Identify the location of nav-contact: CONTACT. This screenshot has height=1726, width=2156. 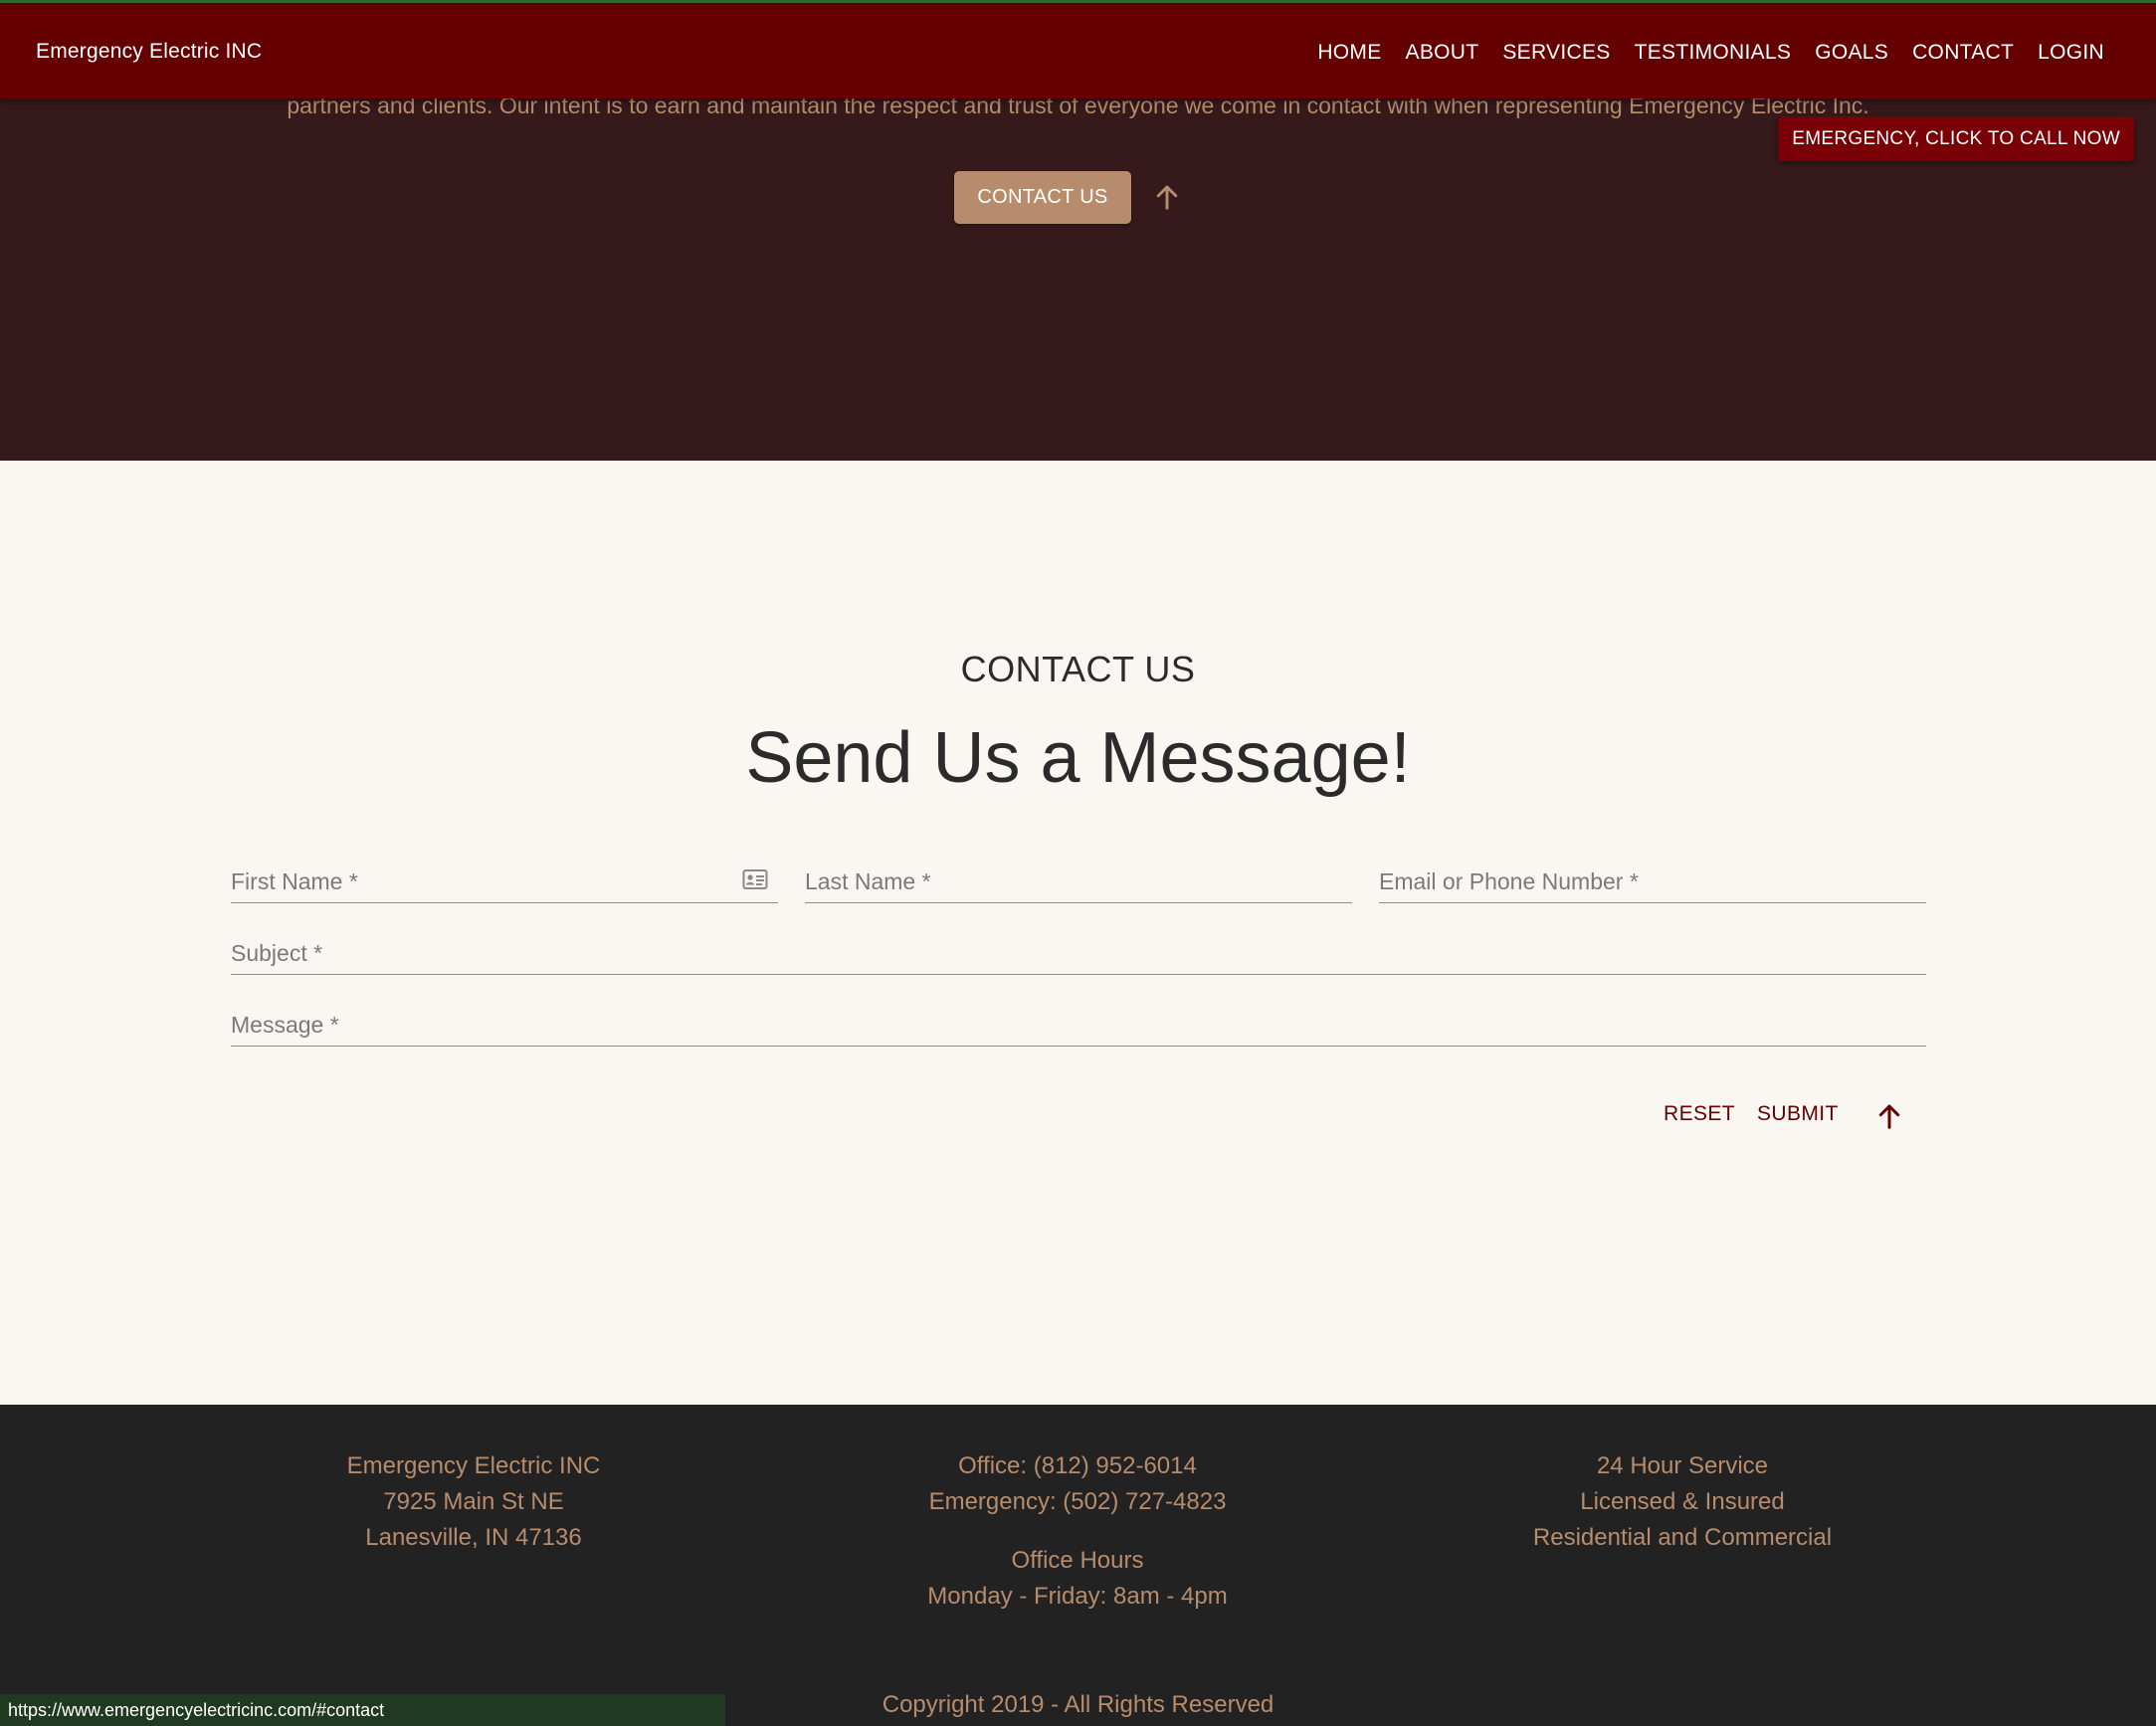
(1963, 53).